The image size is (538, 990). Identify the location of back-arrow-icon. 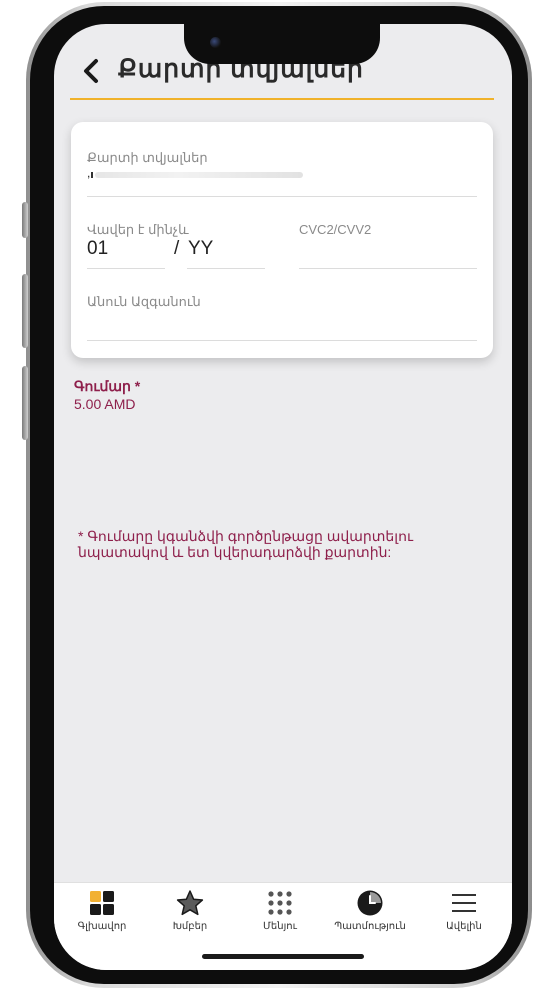
(91, 71).